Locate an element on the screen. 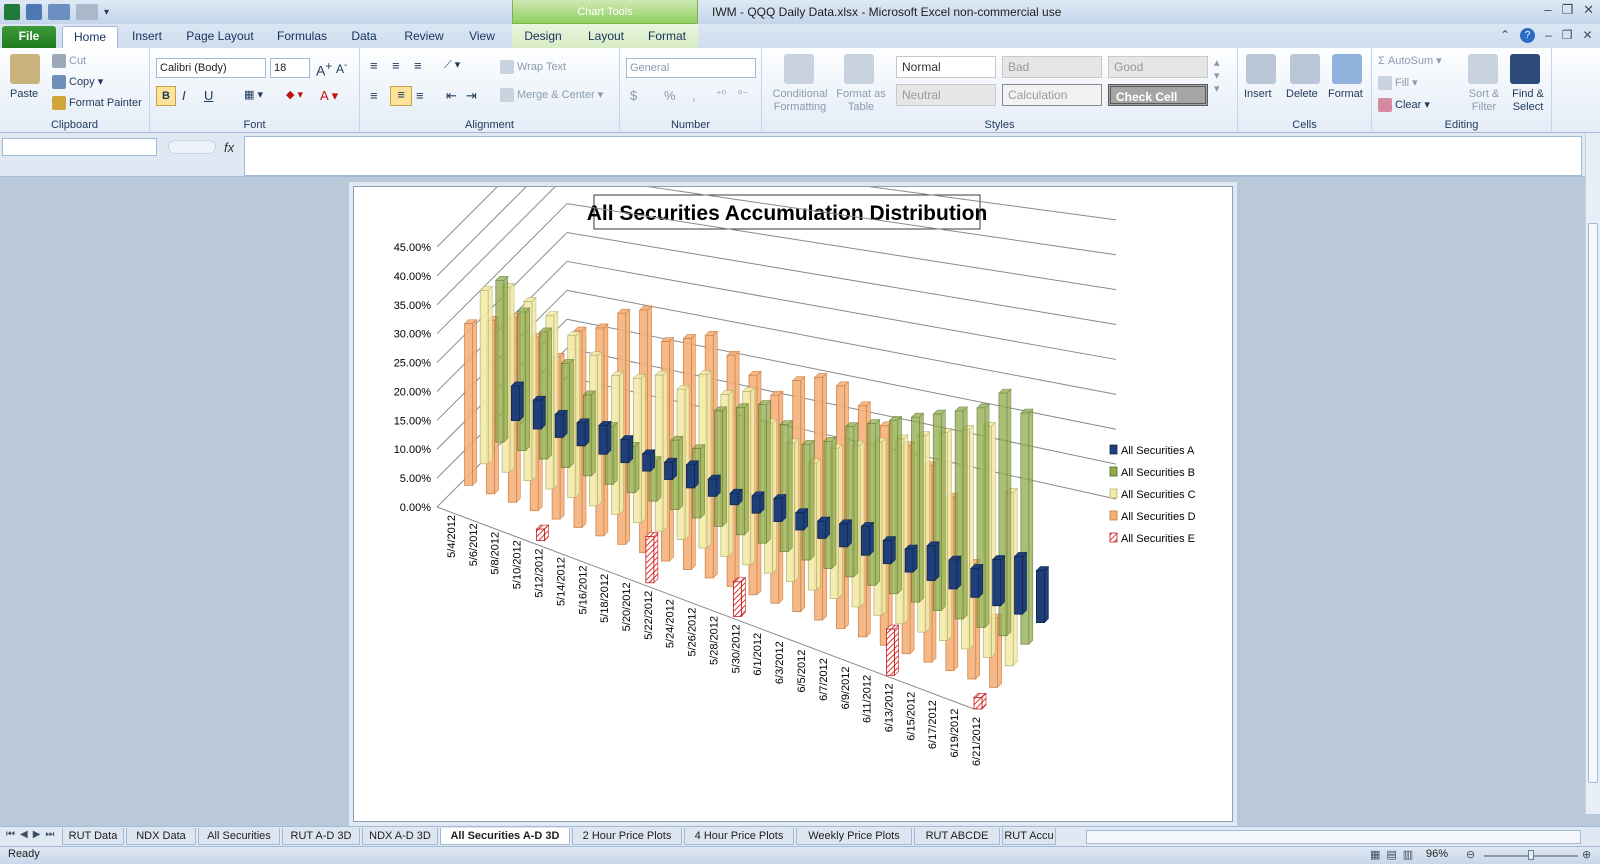  align-bottom-icon: ≡ is located at coordinates (418, 65).